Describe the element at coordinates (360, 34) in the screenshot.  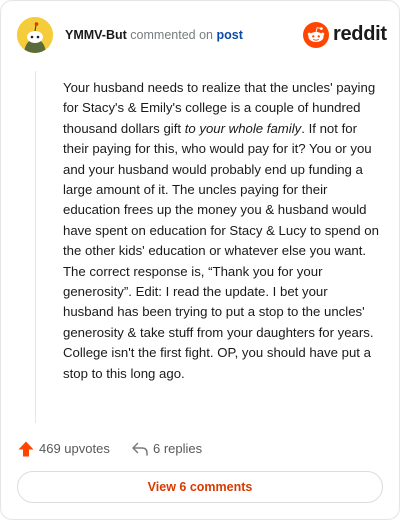
I see `reddit-wordmark: reddit` at that location.